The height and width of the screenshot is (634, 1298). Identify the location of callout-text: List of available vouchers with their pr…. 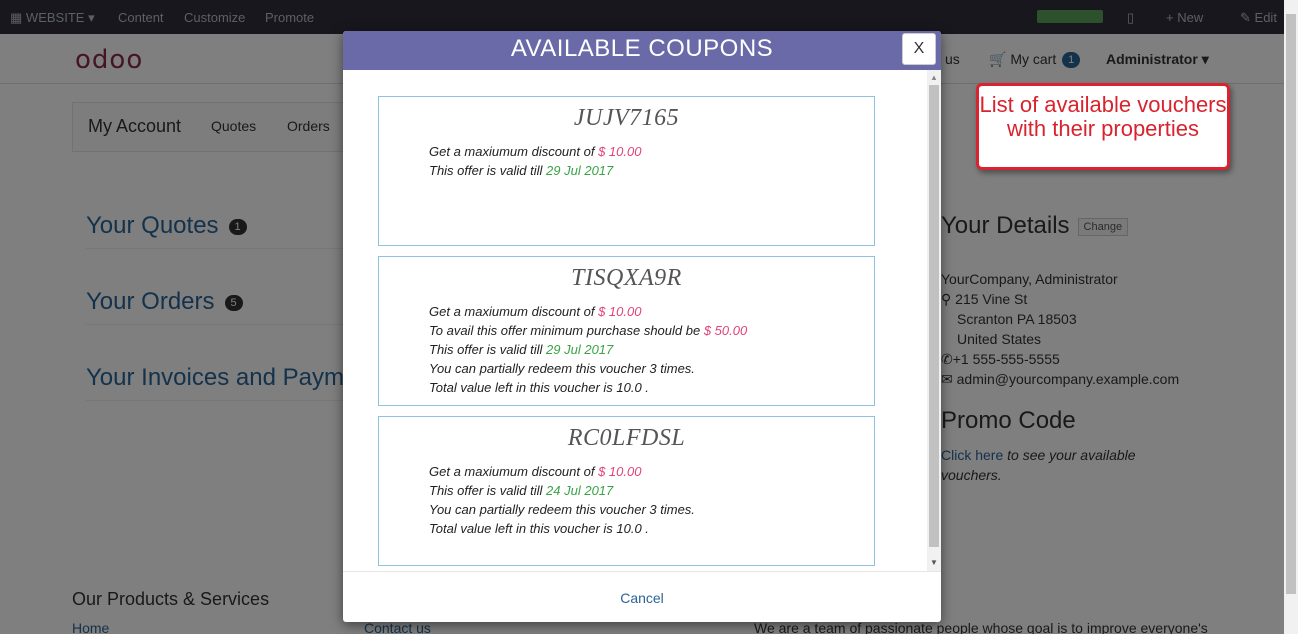
(1103, 116).